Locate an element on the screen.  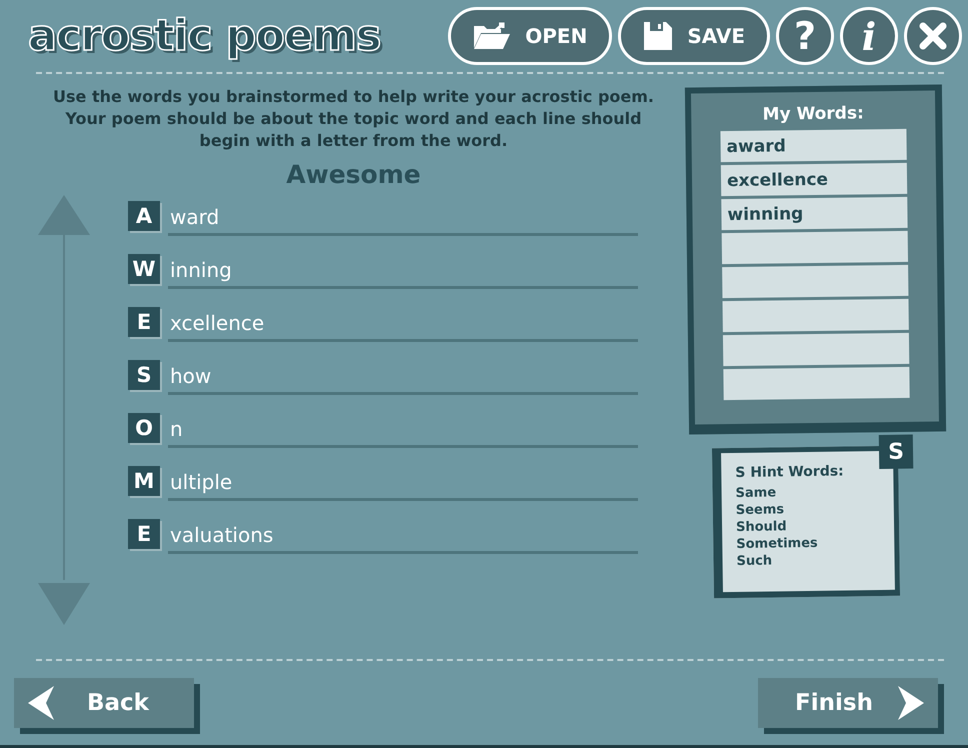
letter-tile: O is located at coordinates (144, 428).